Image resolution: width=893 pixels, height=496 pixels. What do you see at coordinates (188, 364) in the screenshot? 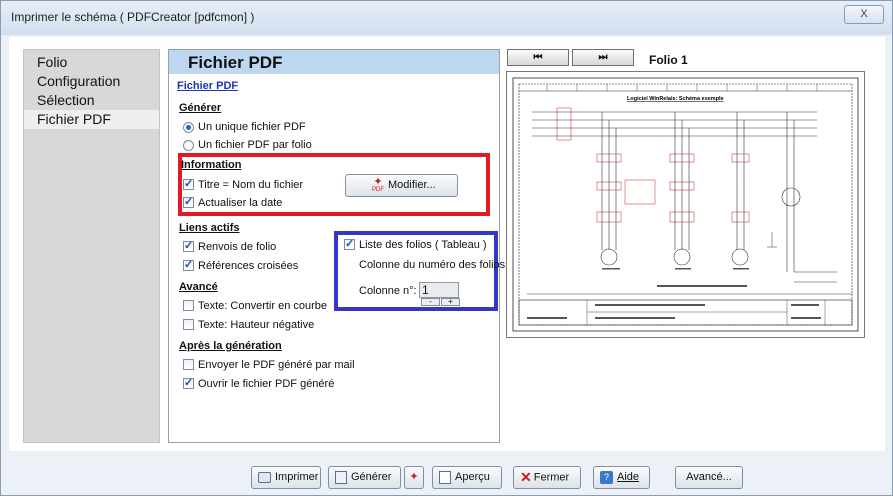
I see `checkbox-envoyer-mail` at bounding box center [188, 364].